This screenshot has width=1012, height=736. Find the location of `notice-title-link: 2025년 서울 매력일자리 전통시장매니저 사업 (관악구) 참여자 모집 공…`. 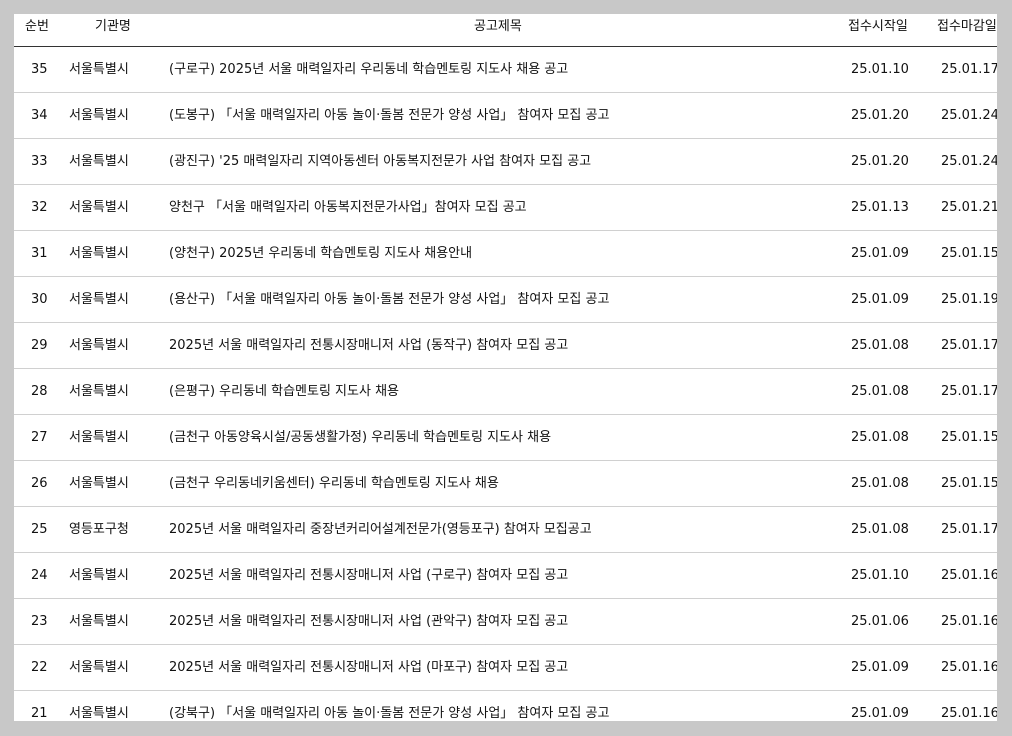

notice-title-link: 2025년 서울 매력일자리 전통시장매니저 사업 (관악구) 참여자 모집 공… is located at coordinates (368, 621).